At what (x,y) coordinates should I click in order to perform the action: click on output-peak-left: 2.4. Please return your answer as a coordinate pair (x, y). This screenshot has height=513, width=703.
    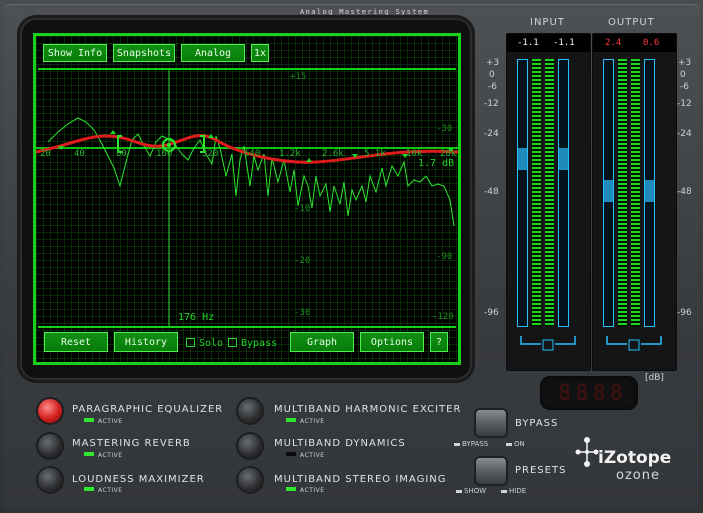
    Looking at the image, I should click on (613, 43).